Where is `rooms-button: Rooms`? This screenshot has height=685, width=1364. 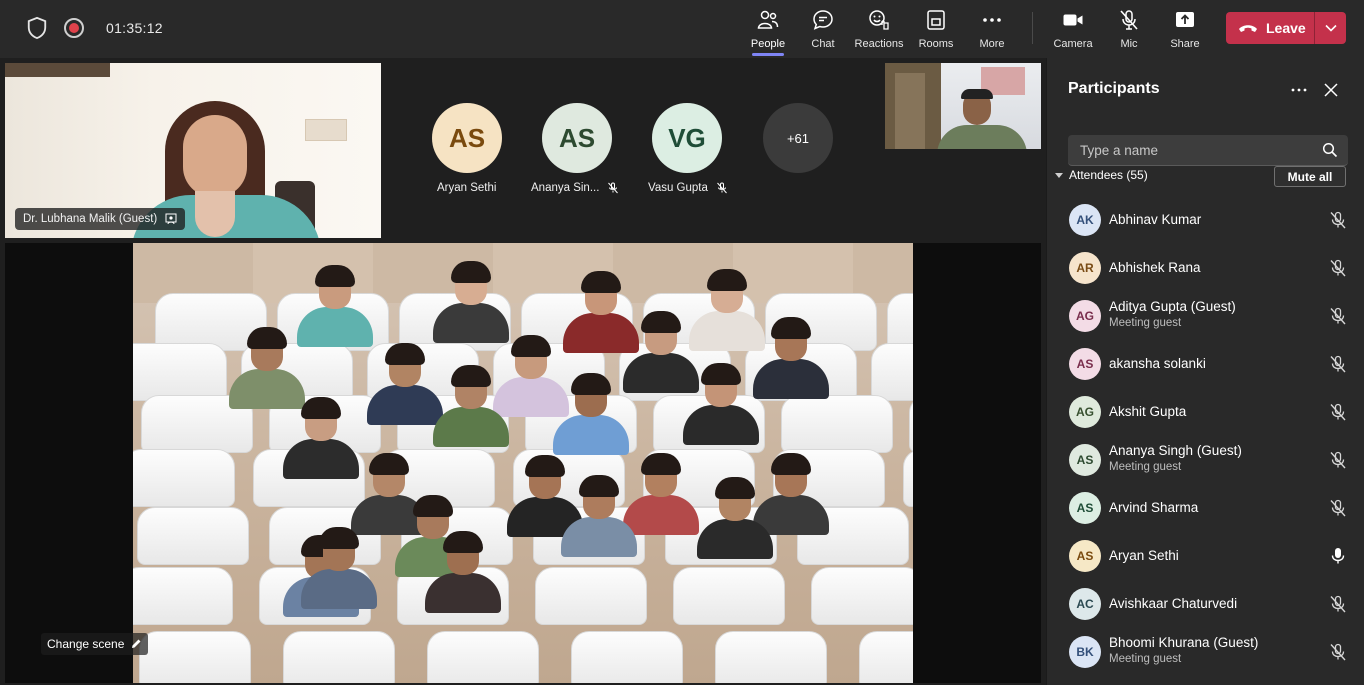 rooms-button: Rooms is located at coordinates (936, 30).